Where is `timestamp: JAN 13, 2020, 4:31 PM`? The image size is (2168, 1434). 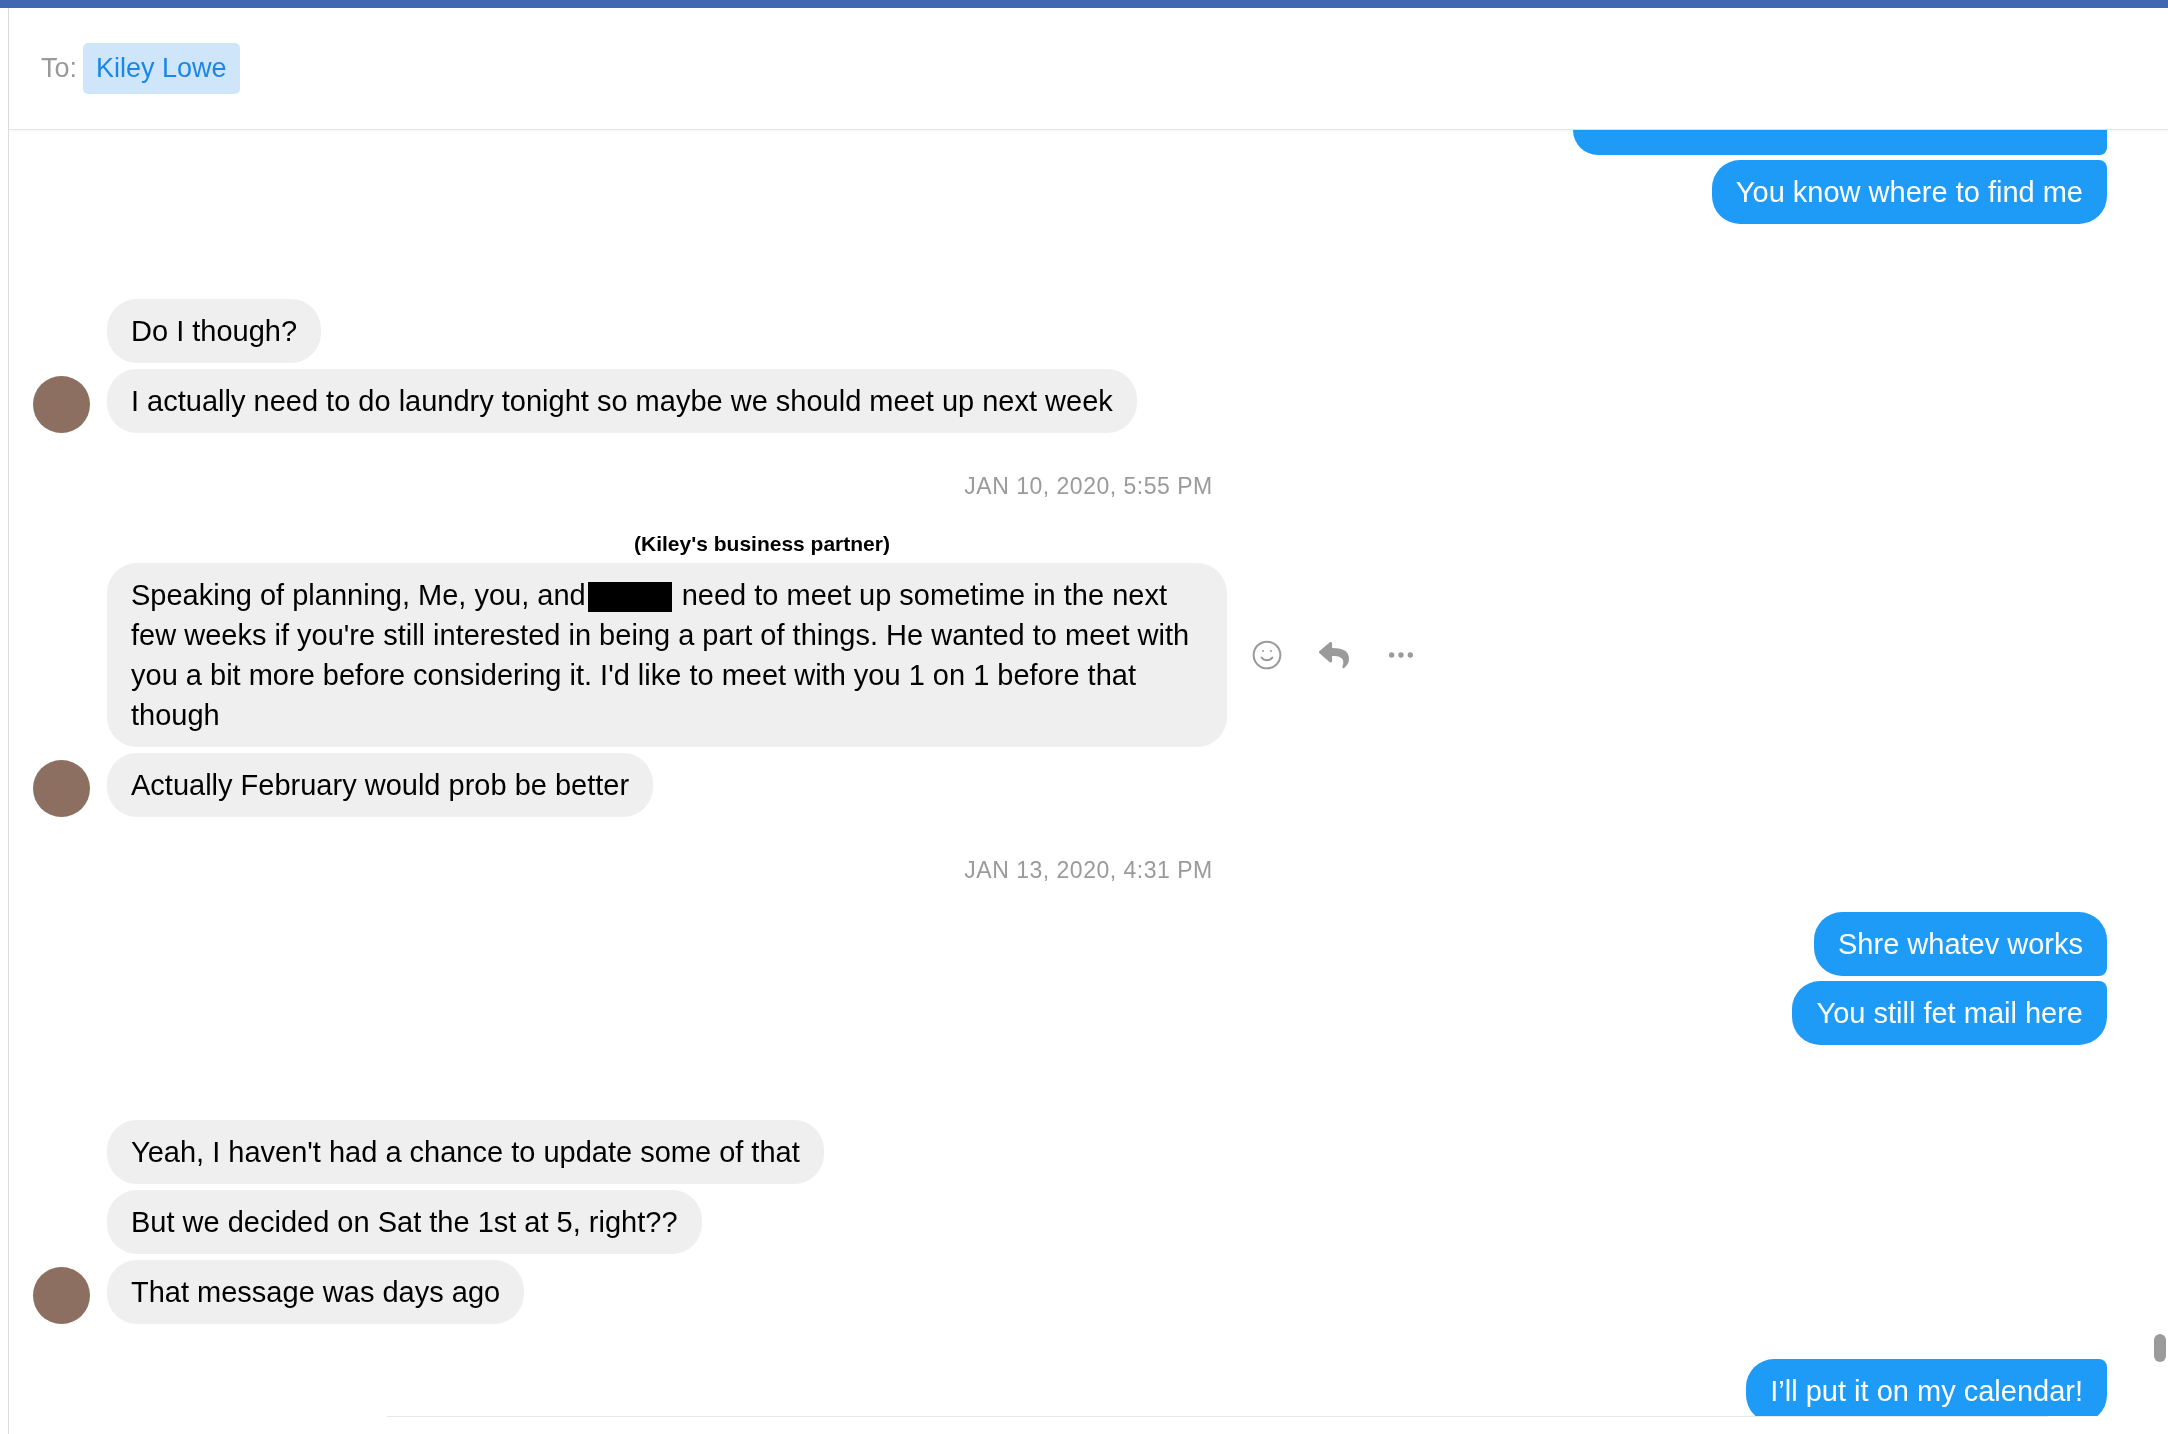 timestamp: JAN 13, 2020, 4:31 PM is located at coordinates (1088, 870).